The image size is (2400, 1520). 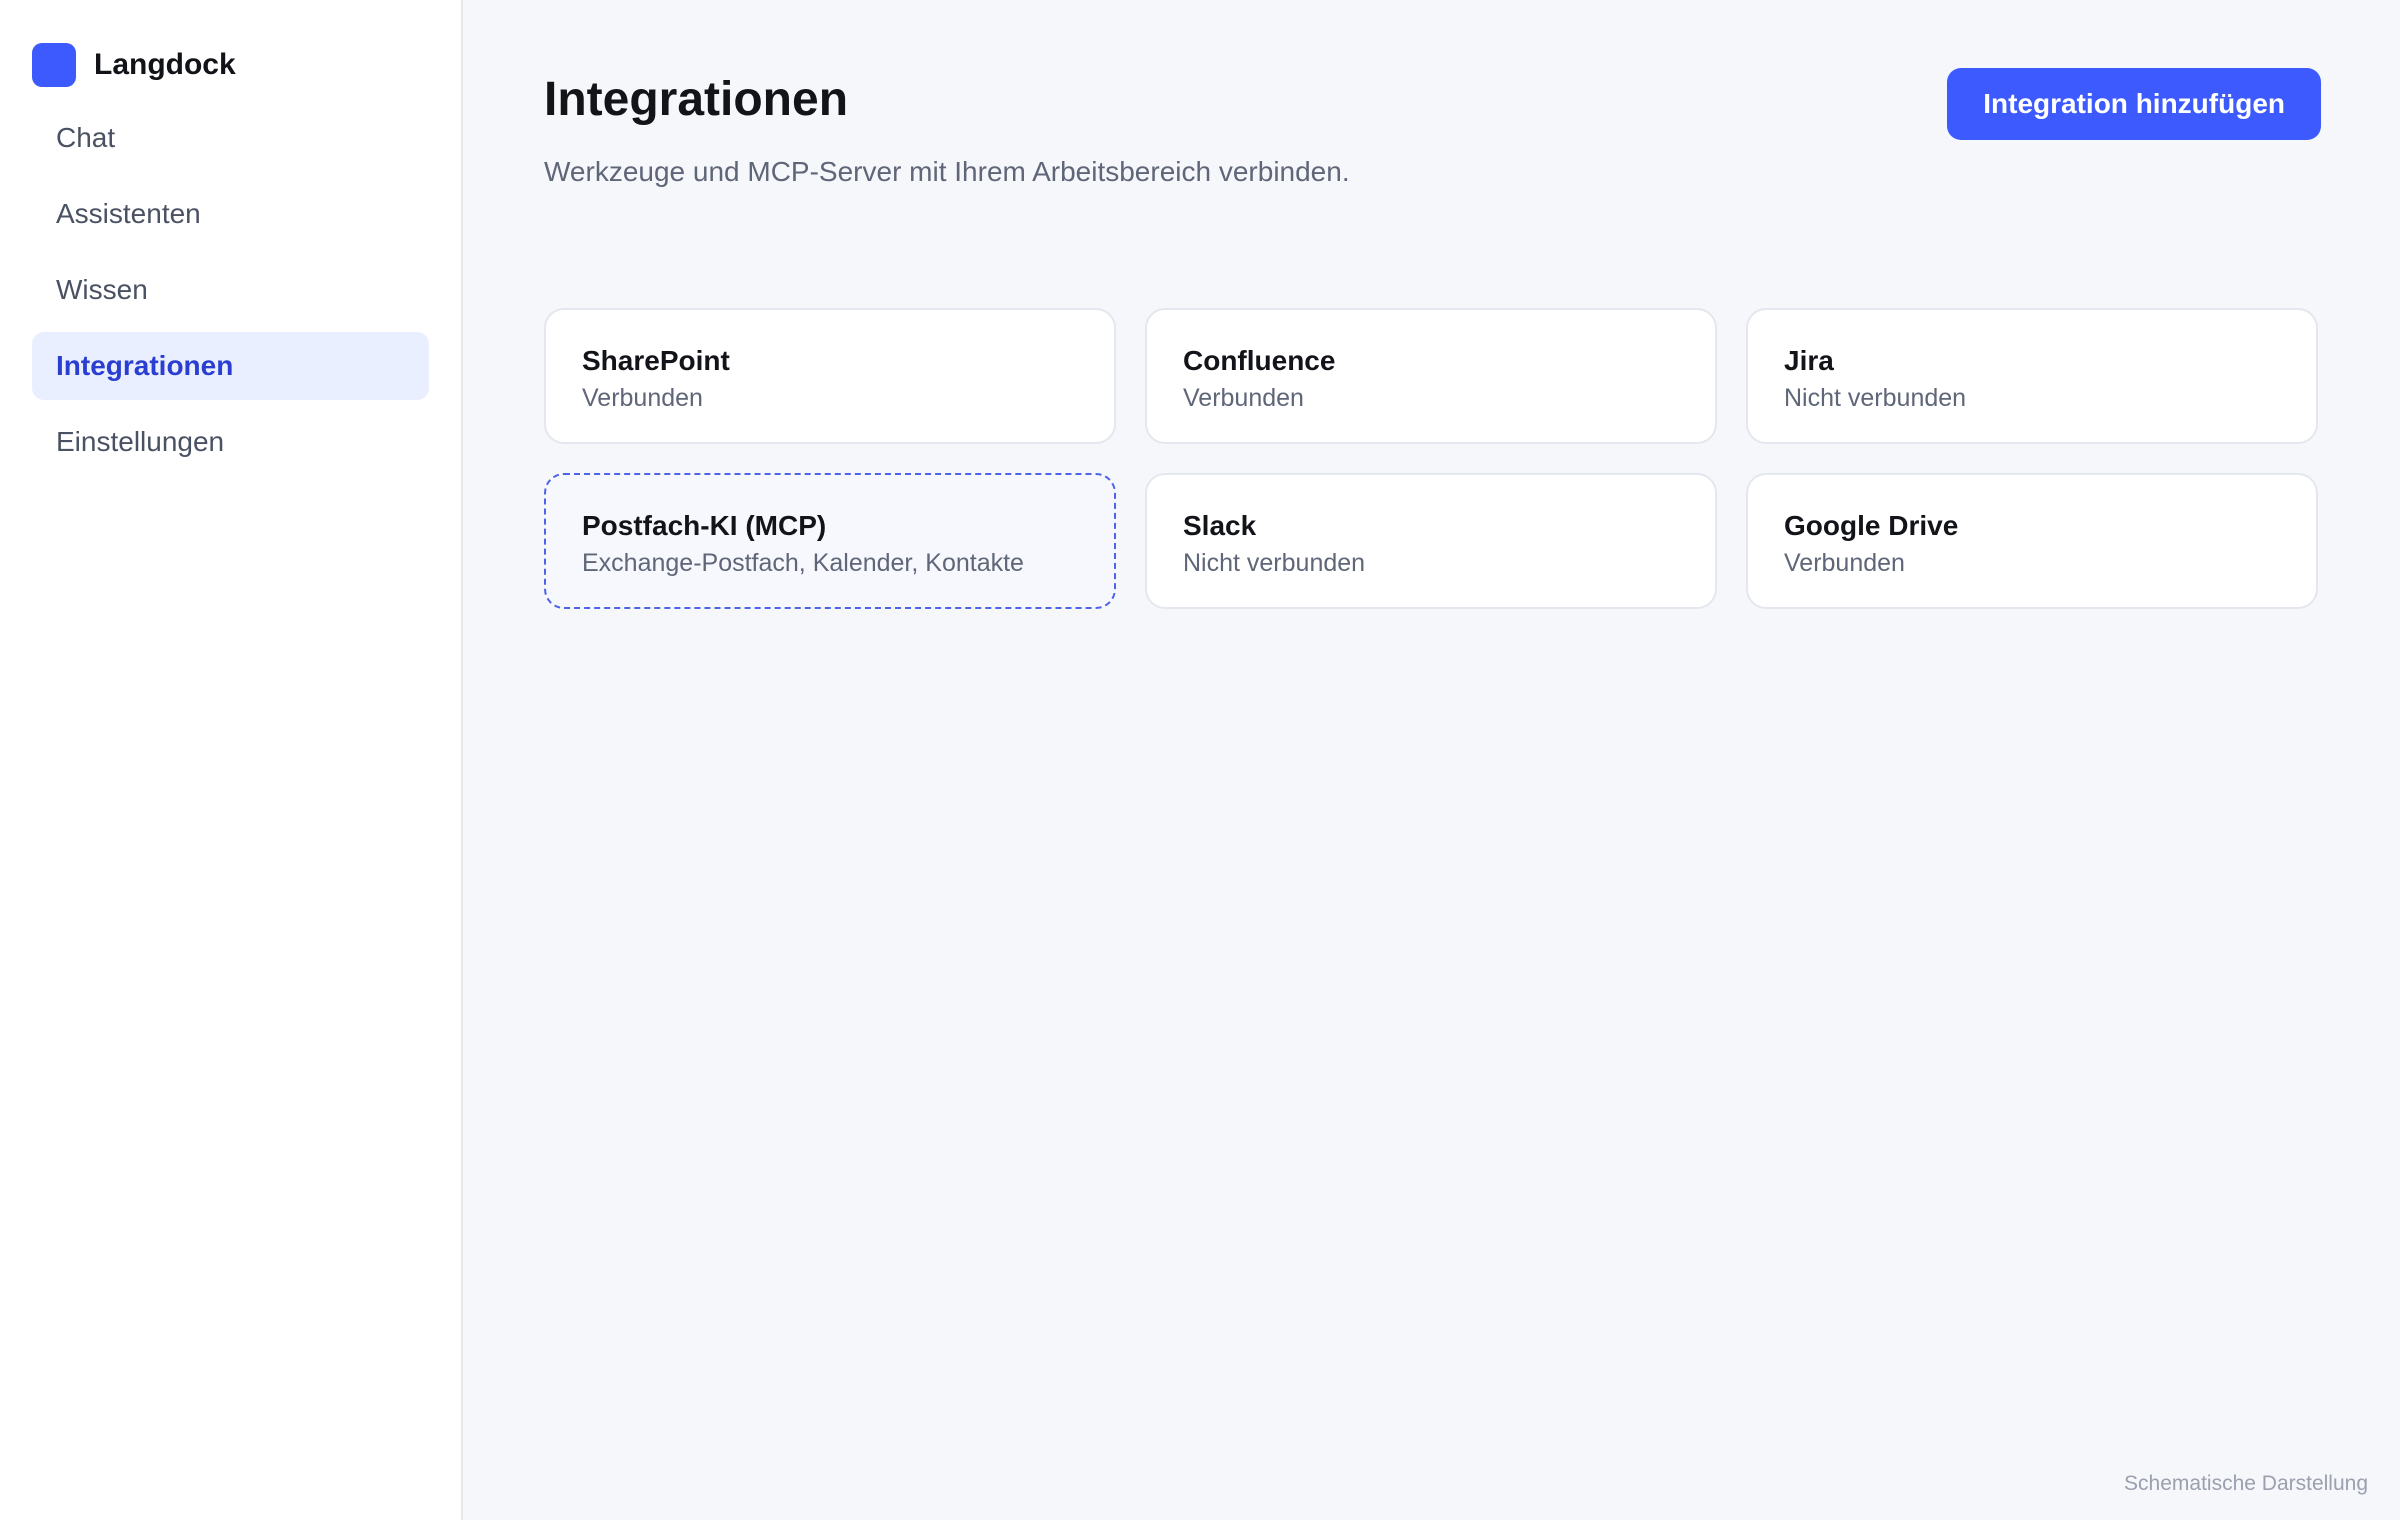 I want to click on langdock-logo-icon, so click(x=54, y=65).